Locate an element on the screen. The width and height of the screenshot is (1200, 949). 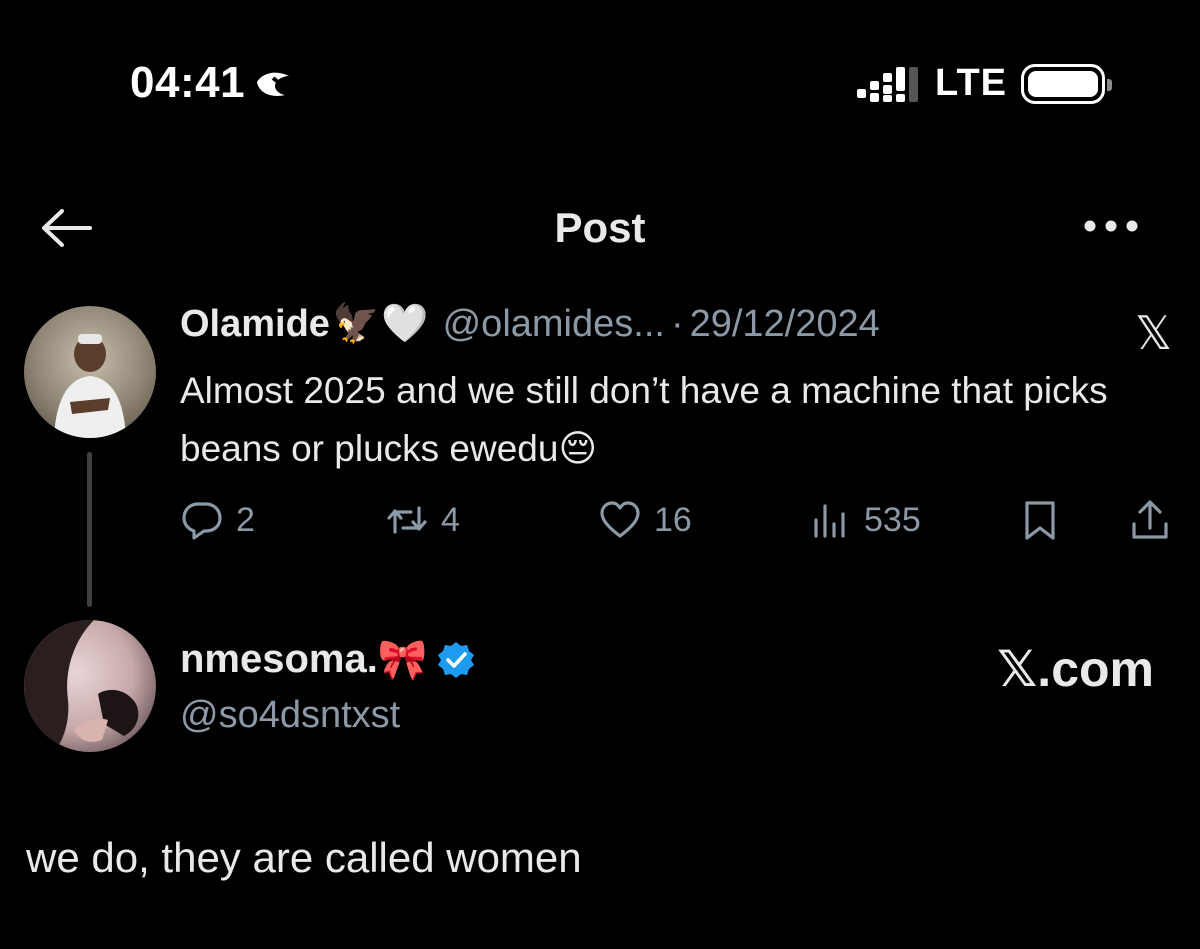
reply-button: 2 is located at coordinates (217, 520).